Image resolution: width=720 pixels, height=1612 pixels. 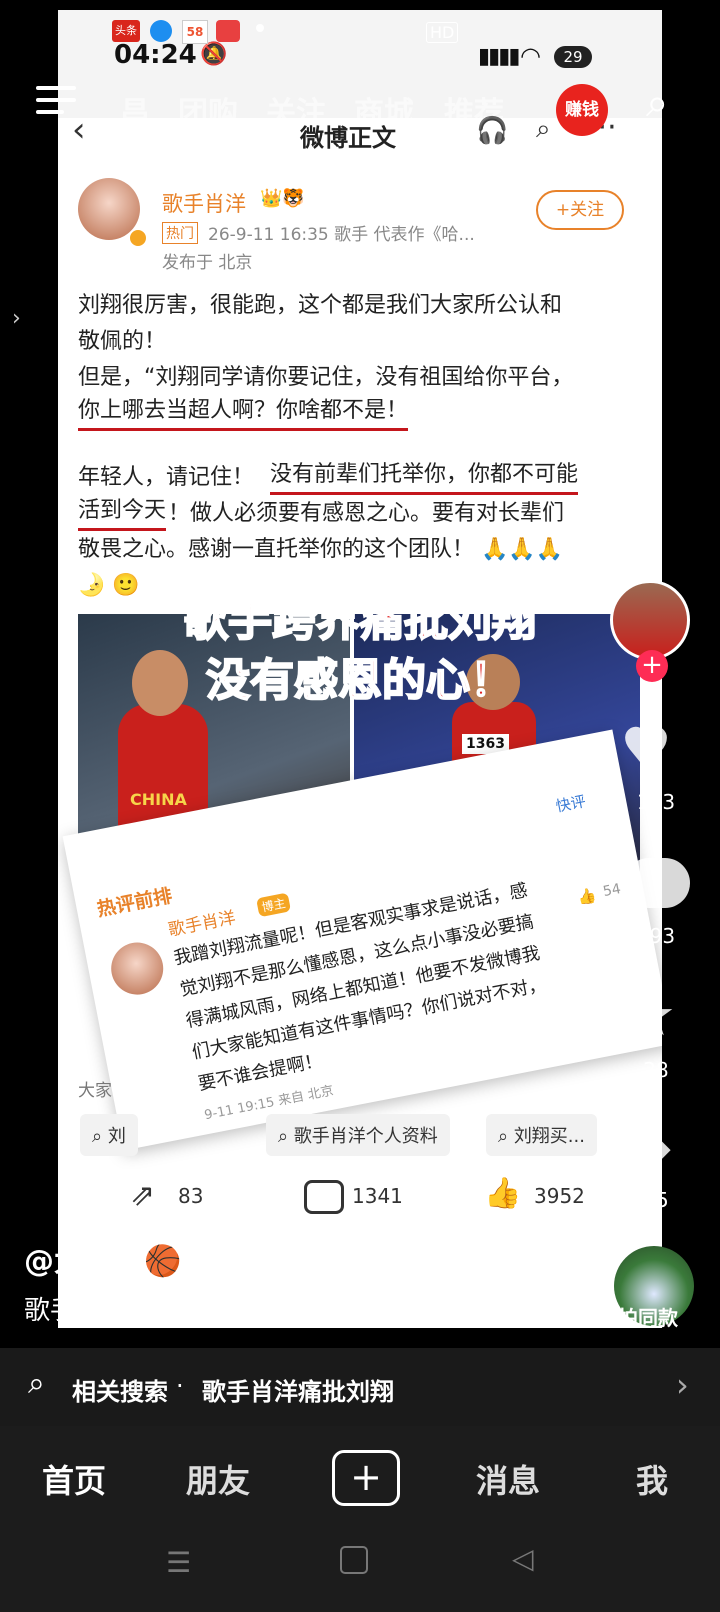 What do you see at coordinates (120, 1392) in the screenshot?
I see `related-search-prefix: 相关搜索` at bounding box center [120, 1392].